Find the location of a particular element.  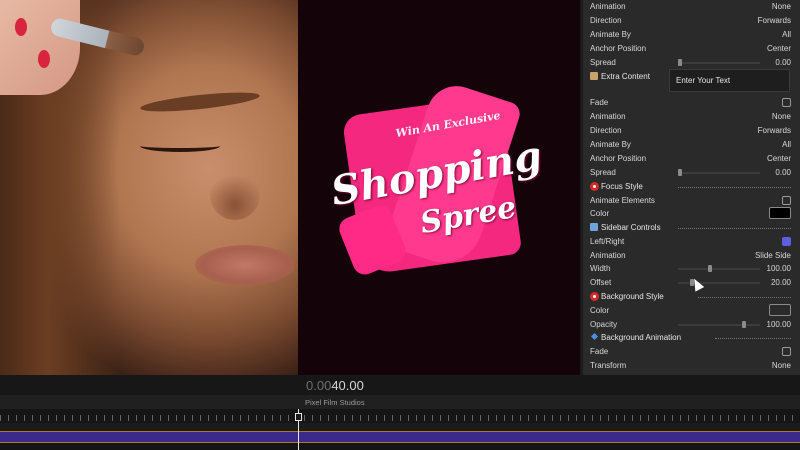

playhead-handle is located at coordinates (298, 417).